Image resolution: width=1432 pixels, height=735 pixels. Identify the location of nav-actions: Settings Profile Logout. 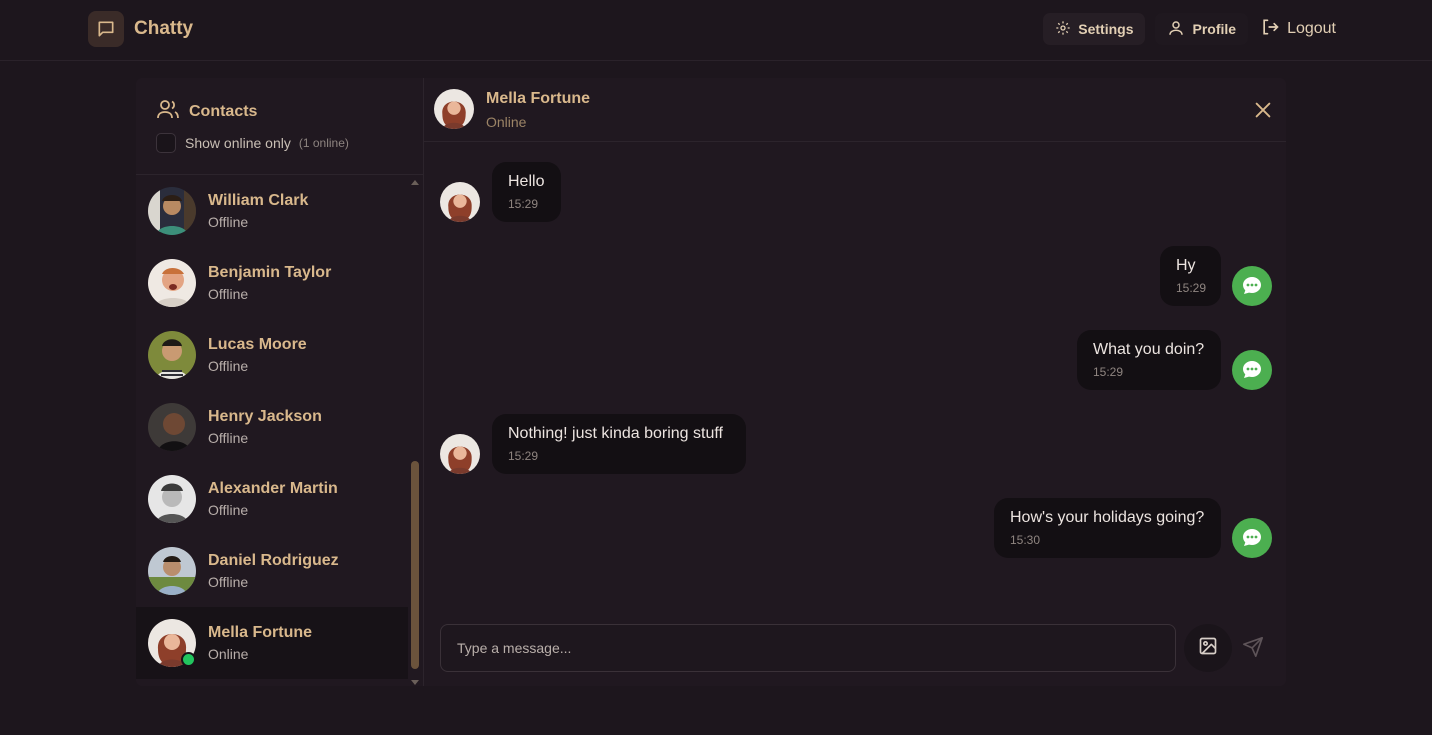
(1189, 29).